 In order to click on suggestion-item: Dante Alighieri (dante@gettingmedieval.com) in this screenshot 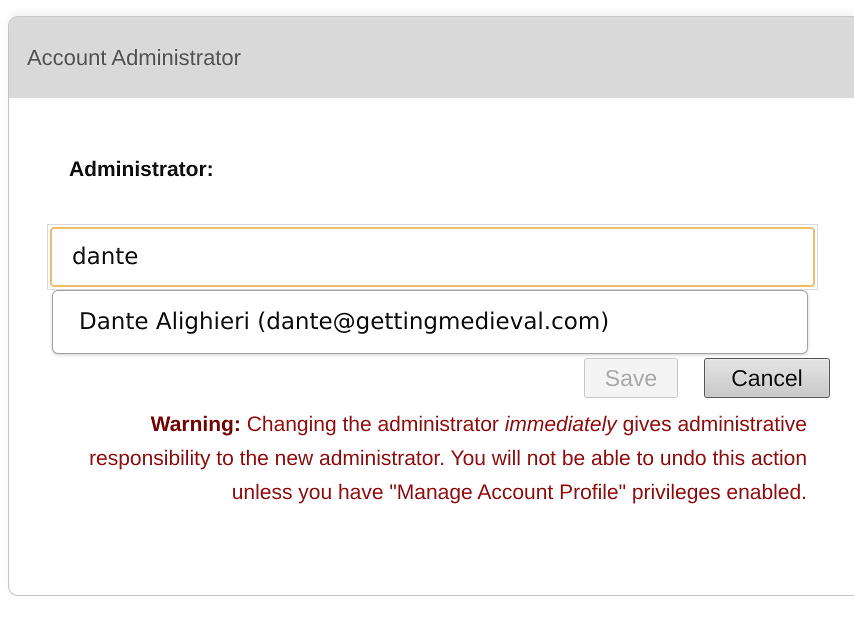, I will do `click(430, 321)`.